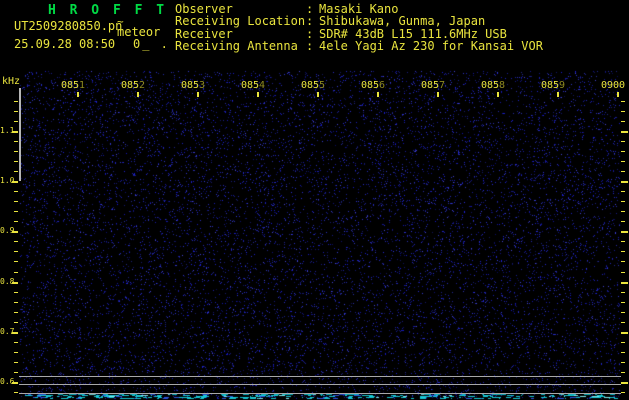  What do you see at coordinates (7, 180) in the screenshot?
I see `freq-tick-label: 1.0` at bounding box center [7, 180].